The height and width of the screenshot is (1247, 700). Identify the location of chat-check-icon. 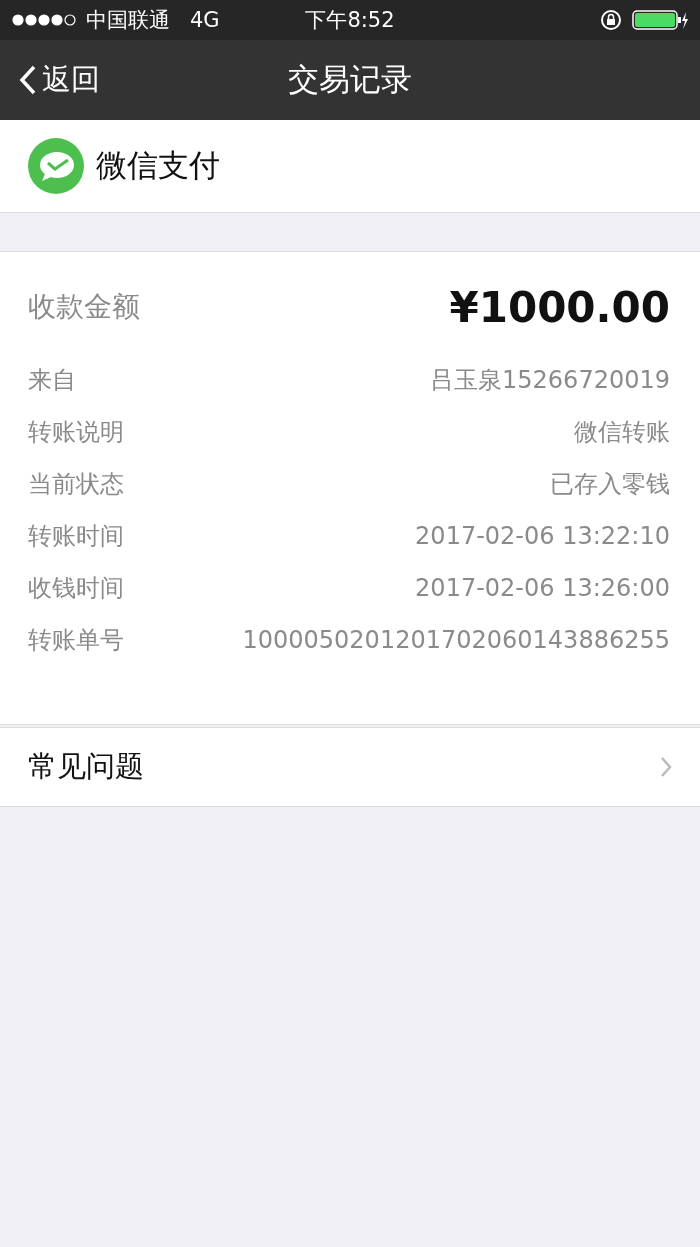
(56, 166).